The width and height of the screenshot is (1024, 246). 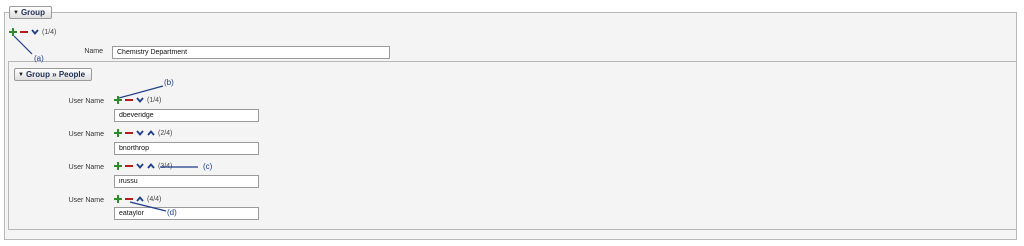 I want to click on user-row-controls: (3/4), so click(x=143, y=167).